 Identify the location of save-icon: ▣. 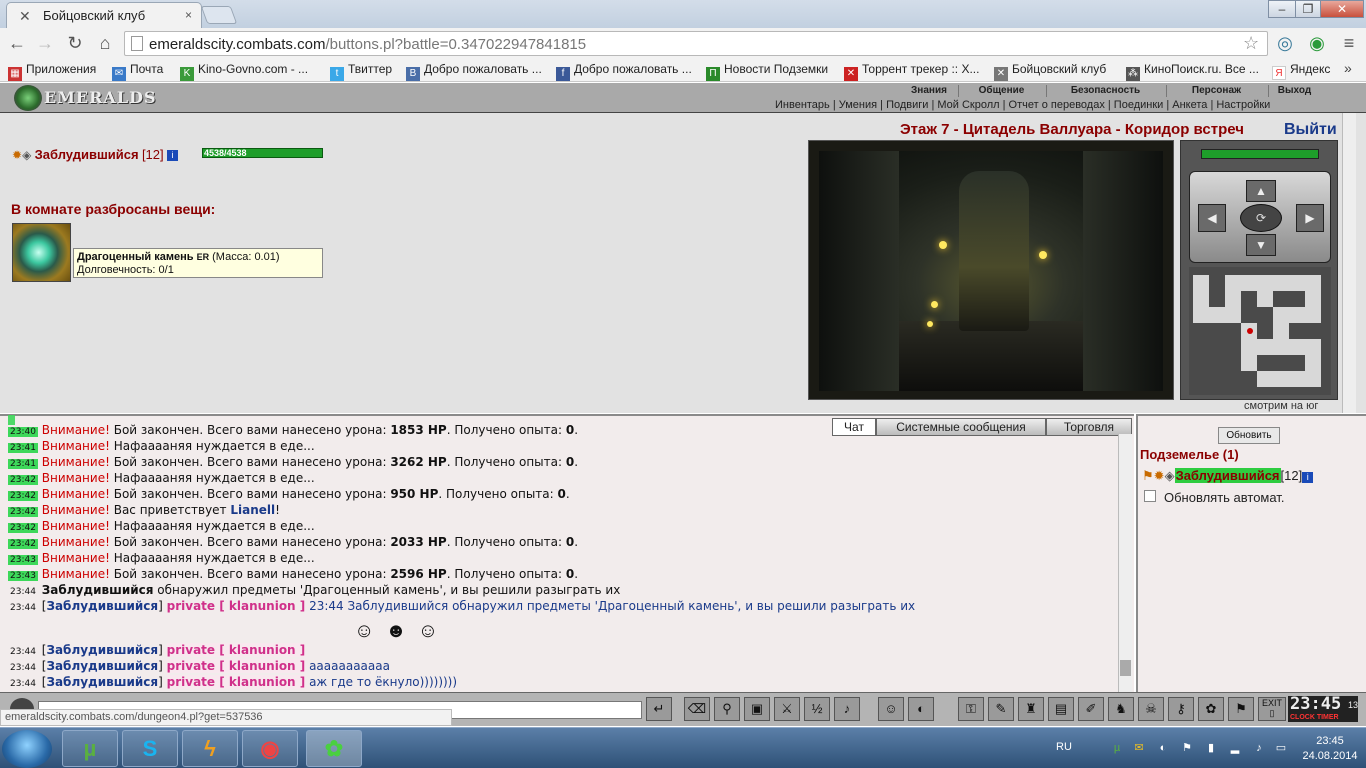
(757, 709).